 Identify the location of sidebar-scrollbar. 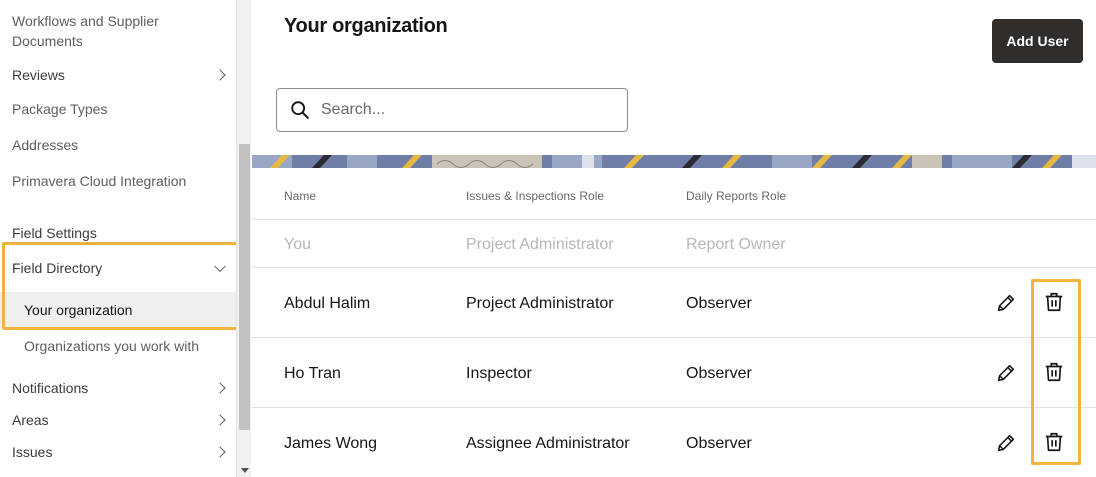
(243, 238).